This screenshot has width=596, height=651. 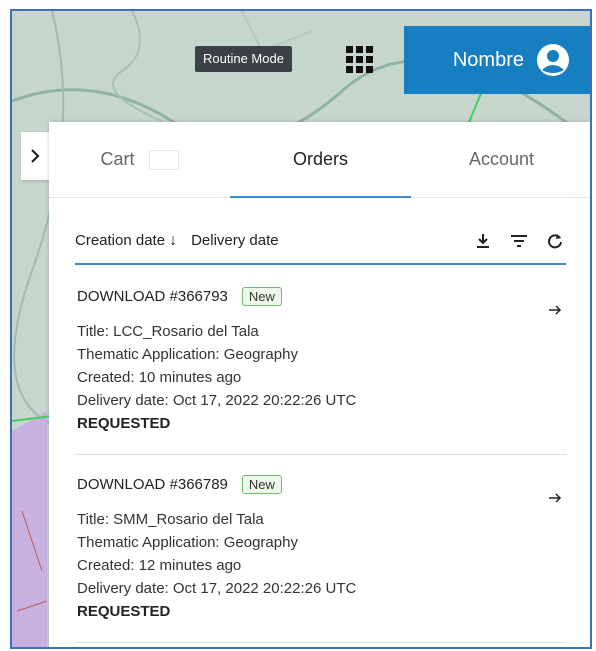 I want to click on sort-creation-date: Creation date ↓, so click(x=126, y=241).